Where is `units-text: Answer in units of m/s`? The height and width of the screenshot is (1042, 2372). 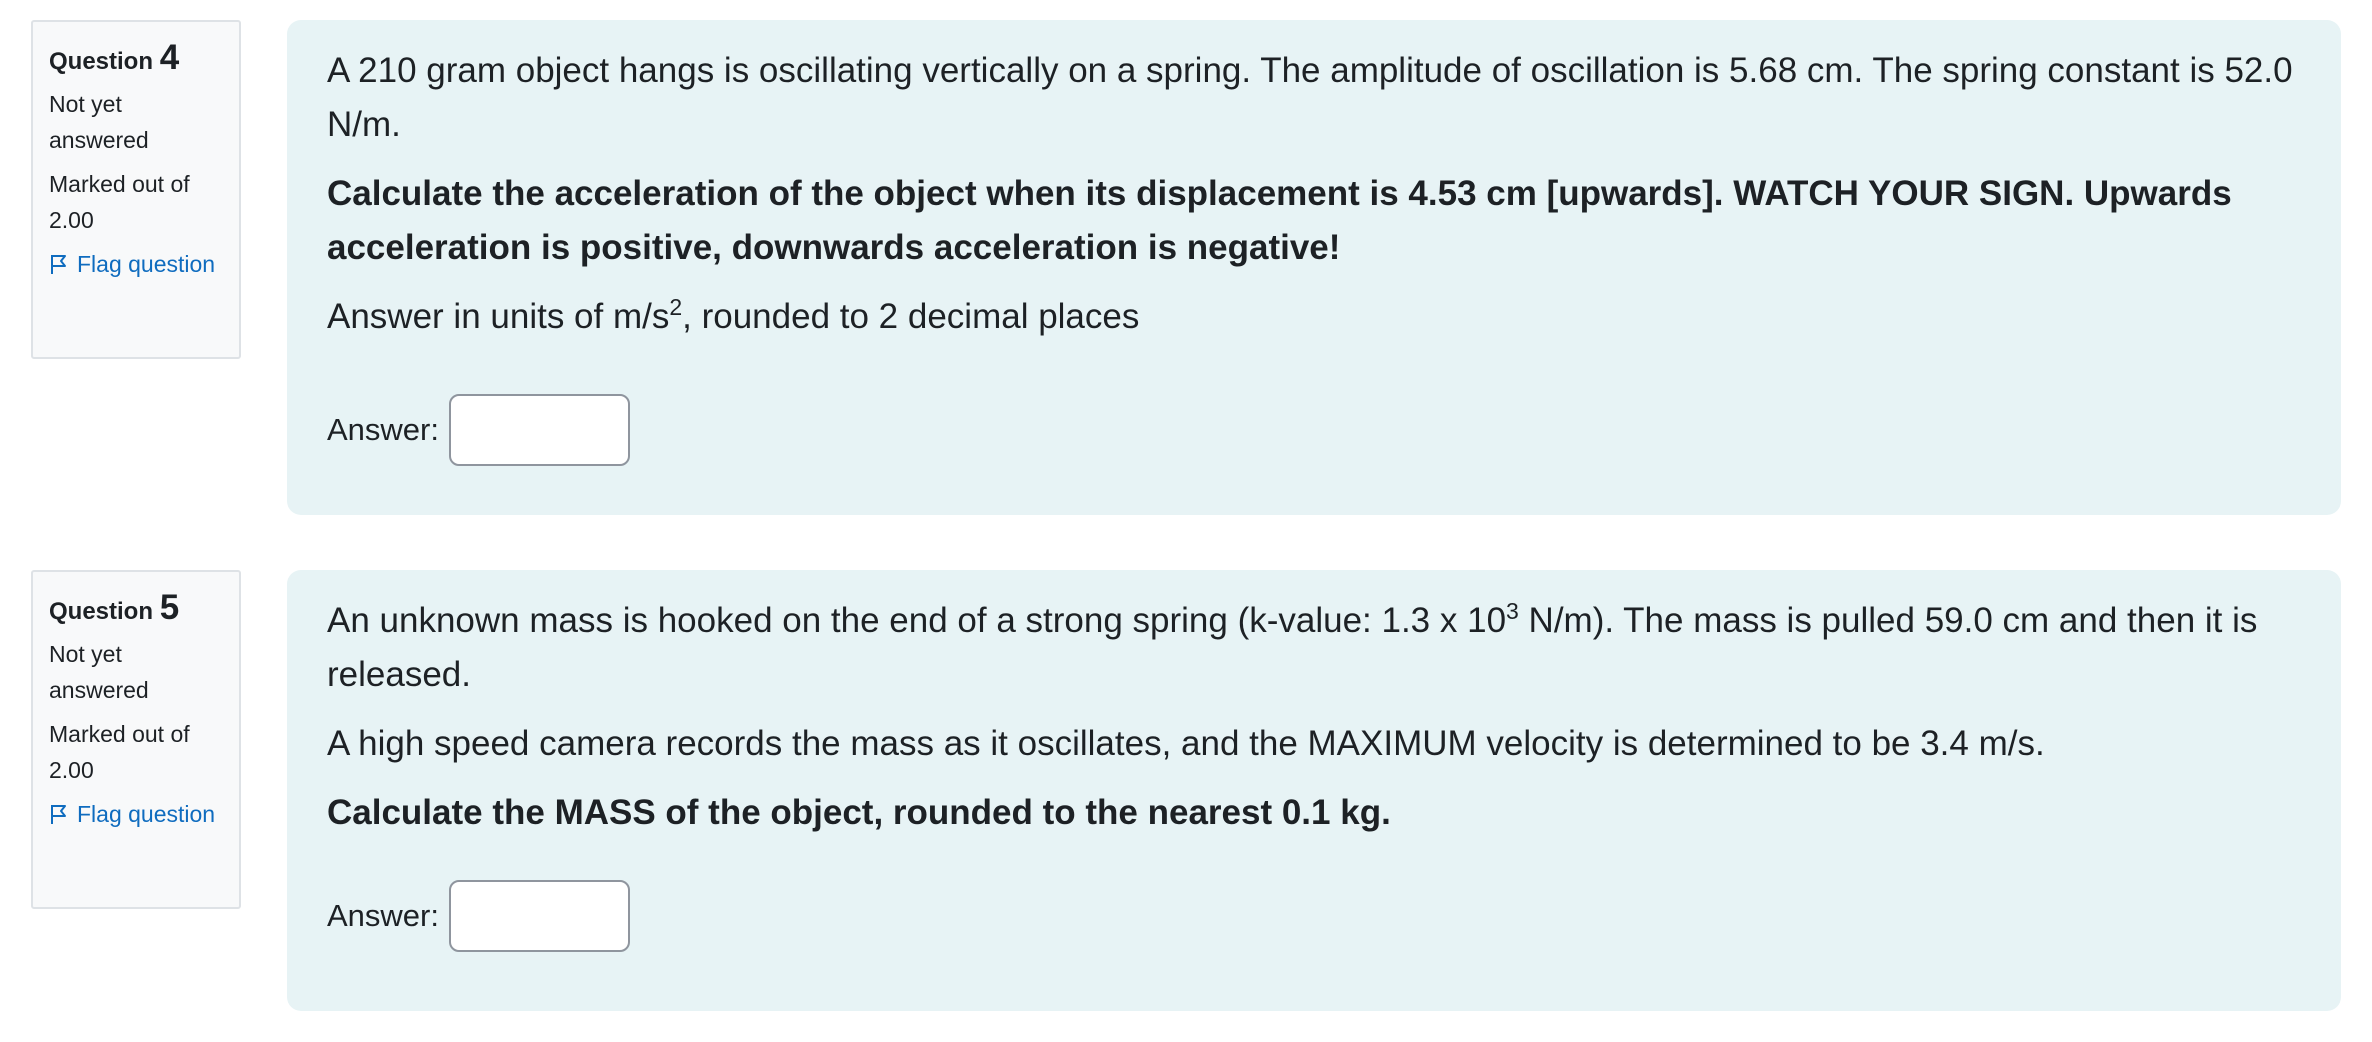
units-text: Answer in units of m/s is located at coordinates (498, 316).